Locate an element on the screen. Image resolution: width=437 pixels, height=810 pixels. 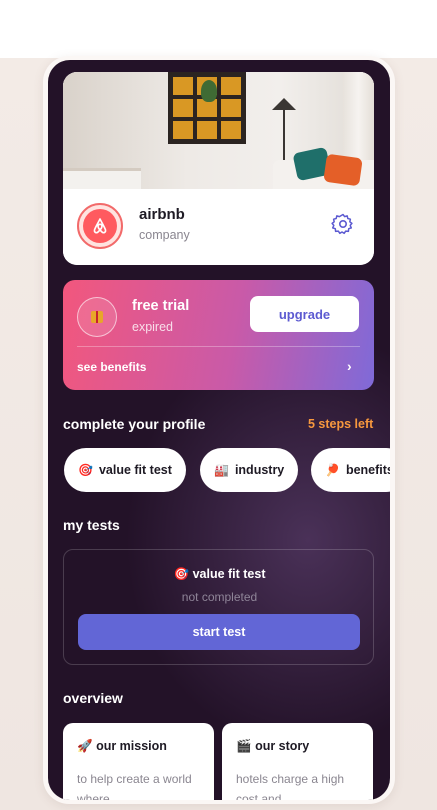
chip-label: benefits is located at coordinates (367, 470).